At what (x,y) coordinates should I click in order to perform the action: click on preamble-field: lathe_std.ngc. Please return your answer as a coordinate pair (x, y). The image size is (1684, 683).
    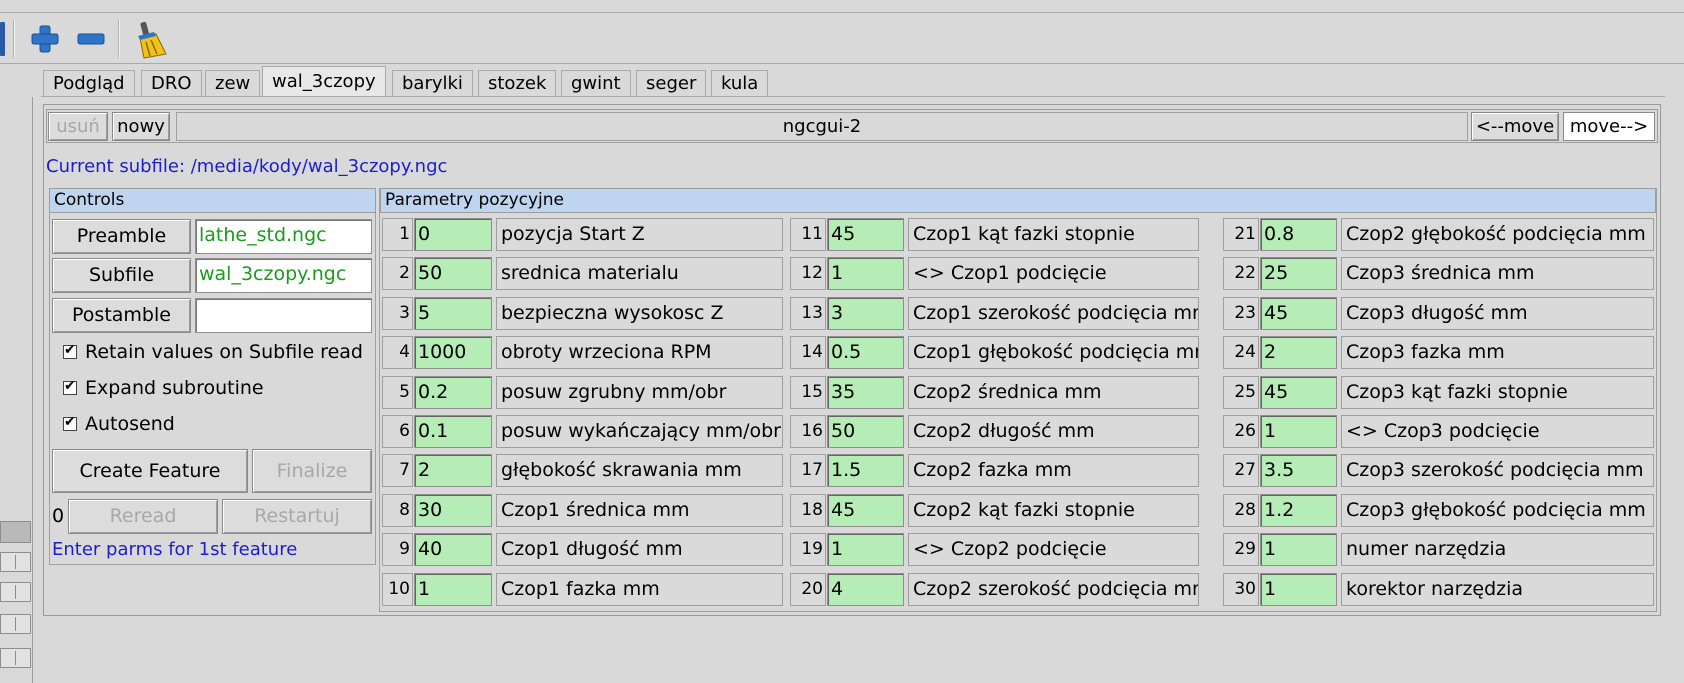
    Looking at the image, I should click on (283, 236).